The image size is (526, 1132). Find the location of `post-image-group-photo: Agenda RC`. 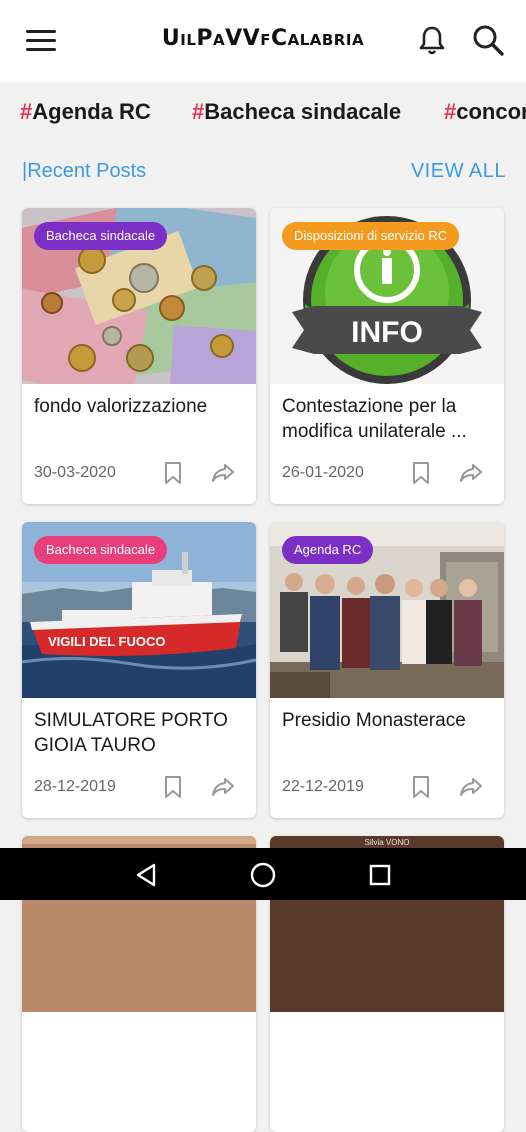

post-image-group-photo: Agenda RC is located at coordinates (387, 610).